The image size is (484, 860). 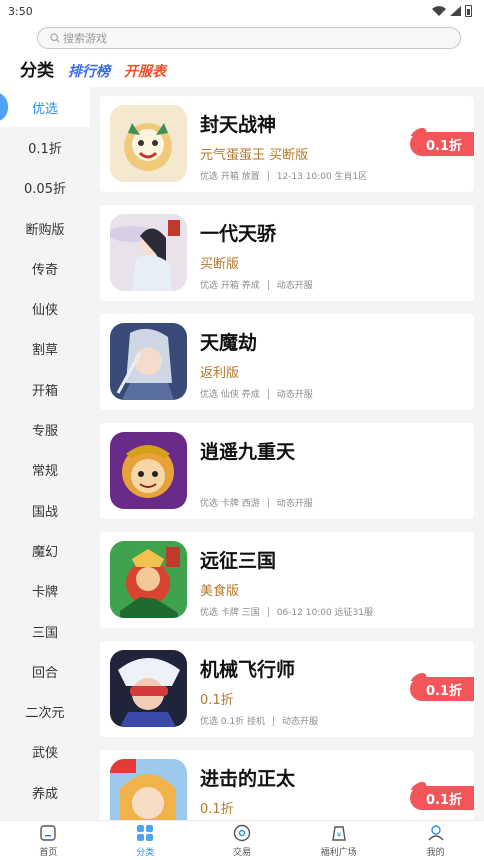 I want to click on game-title: 逍遥九重天, so click(x=248, y=452).